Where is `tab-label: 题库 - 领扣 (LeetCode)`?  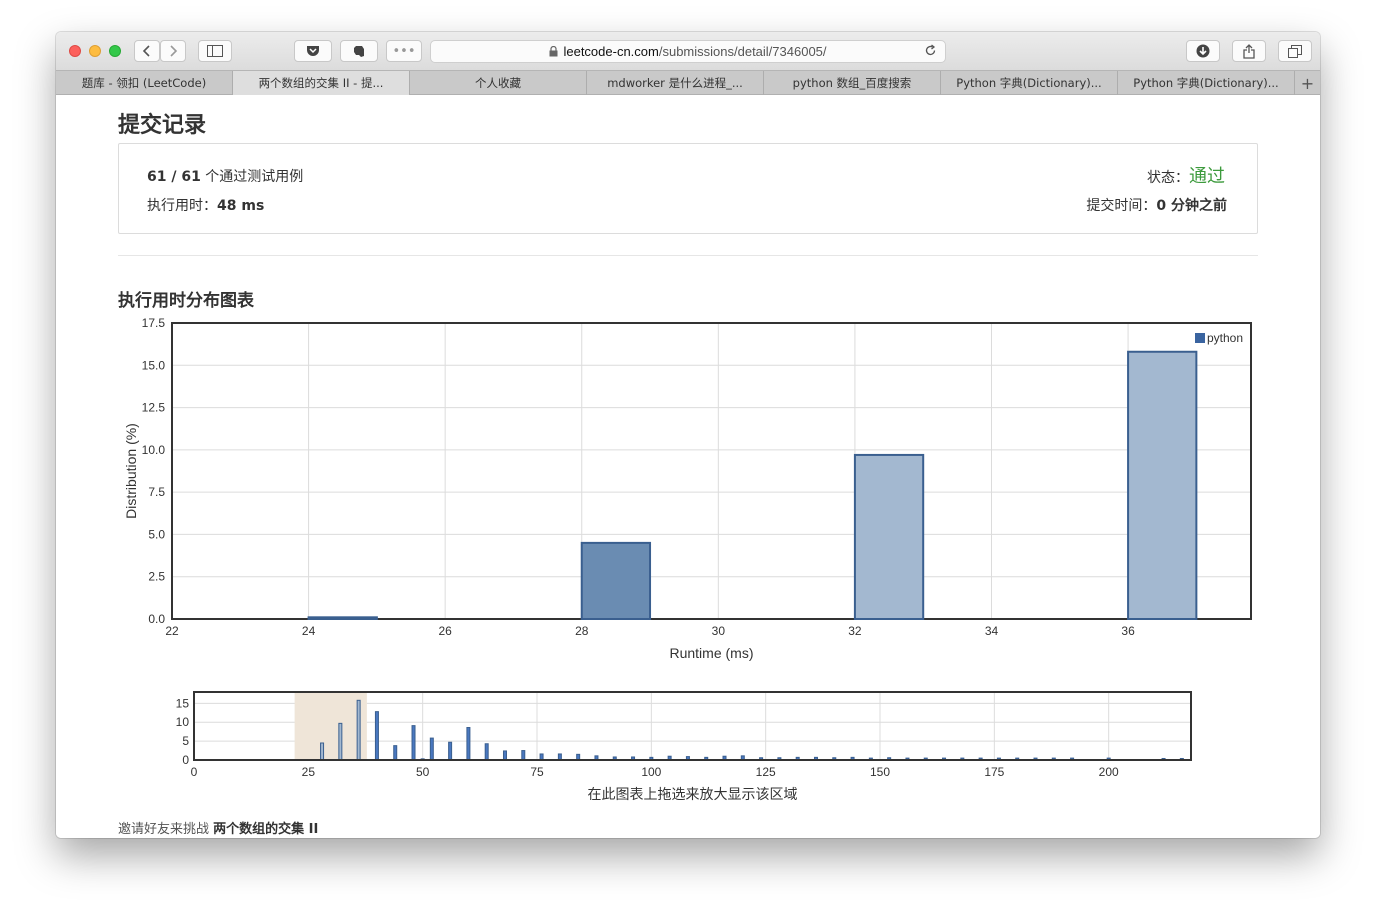
tab-label: 题库 - 领扣 (LeetCode) is located at coordinates (144, 83).